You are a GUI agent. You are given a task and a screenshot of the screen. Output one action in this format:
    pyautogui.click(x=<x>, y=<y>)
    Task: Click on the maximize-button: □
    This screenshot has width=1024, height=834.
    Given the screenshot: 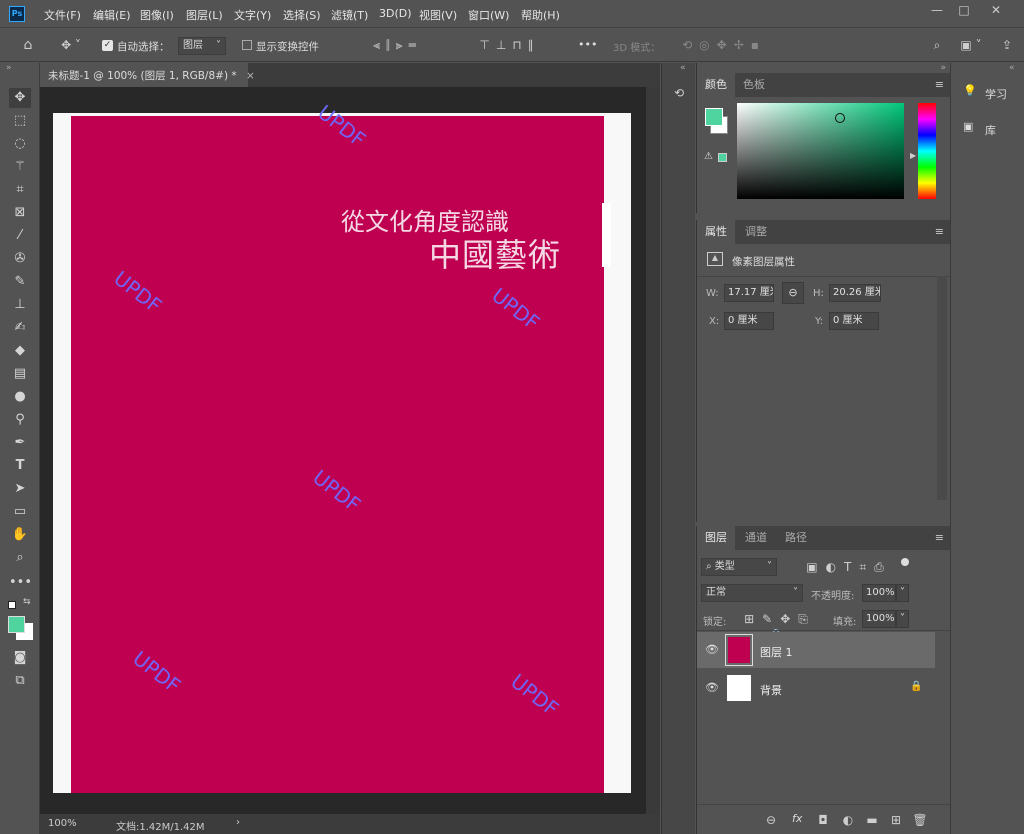 What is the action you would take?
    pyautogui.click(x=964, y=10)
    